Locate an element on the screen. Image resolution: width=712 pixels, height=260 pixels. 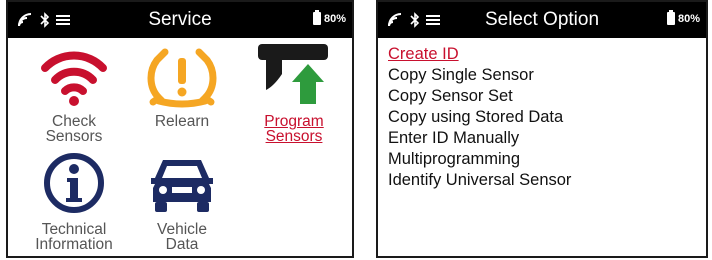
tile-program-sensors: Program Sensors is located at coordinates (294, 92).